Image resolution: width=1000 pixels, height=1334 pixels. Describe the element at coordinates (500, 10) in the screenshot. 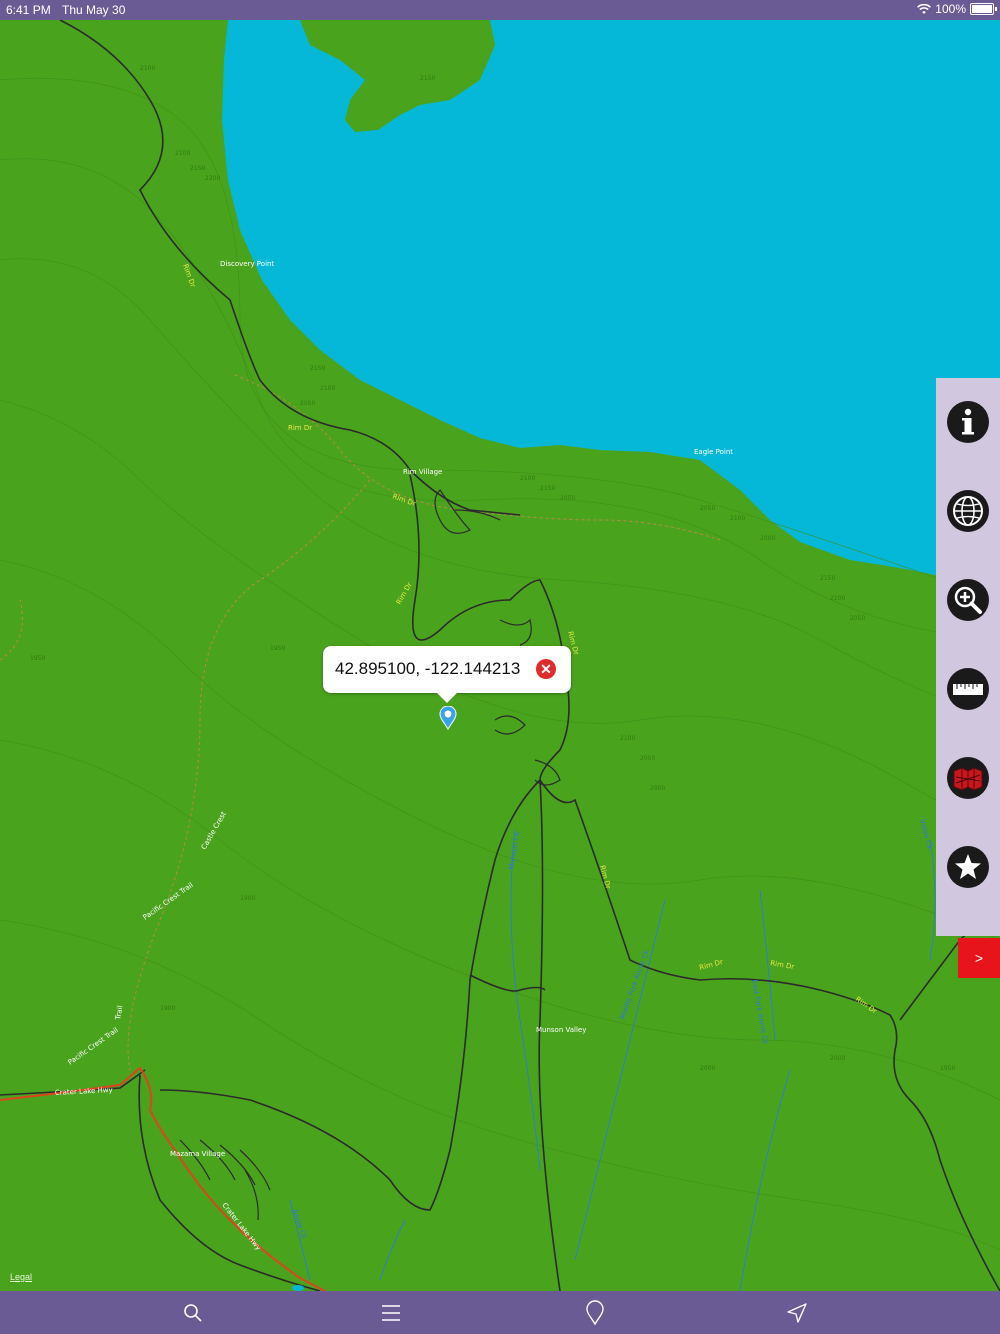

I see `status-bar: 6:41 PM Thu May 30 100%` at that location.